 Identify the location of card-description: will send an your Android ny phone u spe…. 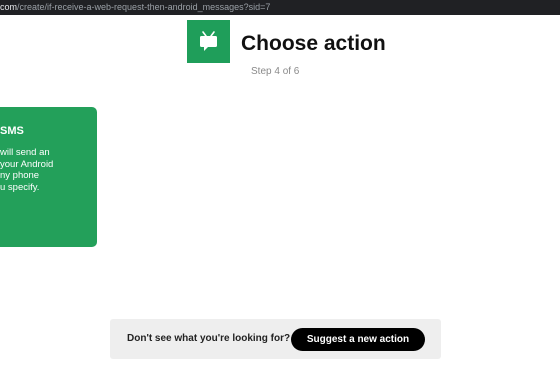
(26, 170).